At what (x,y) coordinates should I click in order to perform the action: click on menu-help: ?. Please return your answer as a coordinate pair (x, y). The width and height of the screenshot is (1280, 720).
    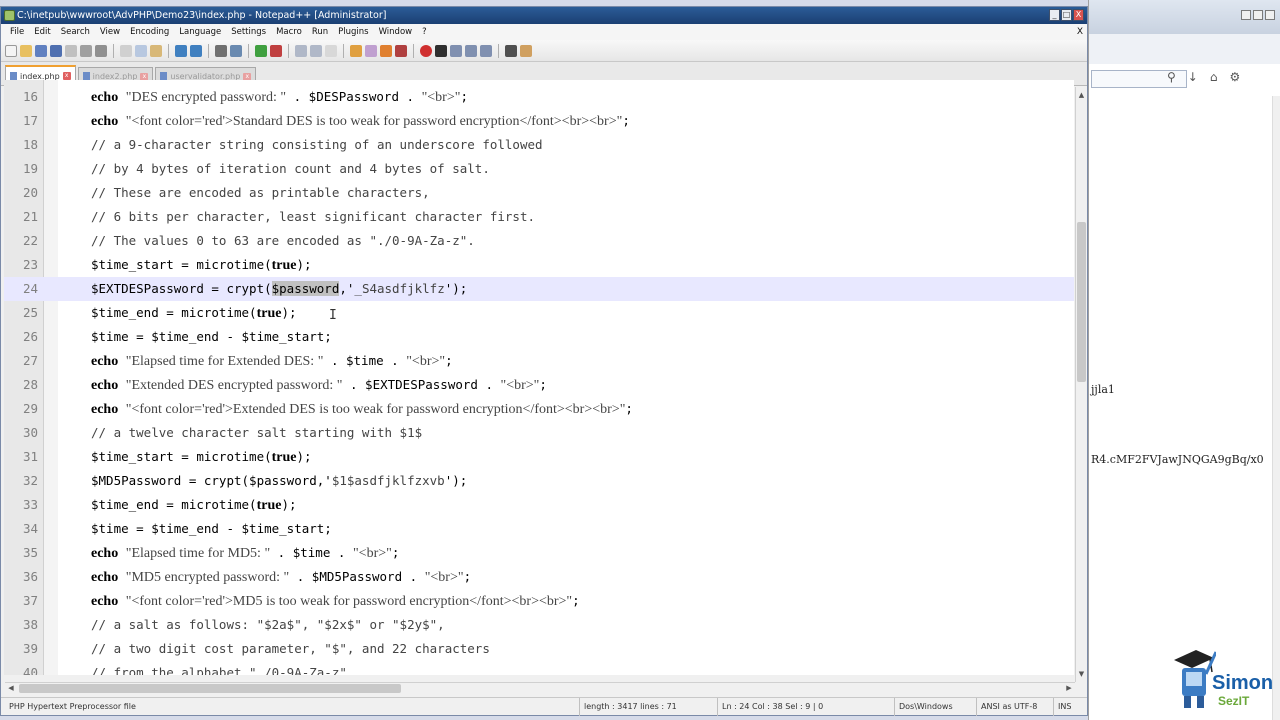
    Looking at the image, I should click on (424, 32).